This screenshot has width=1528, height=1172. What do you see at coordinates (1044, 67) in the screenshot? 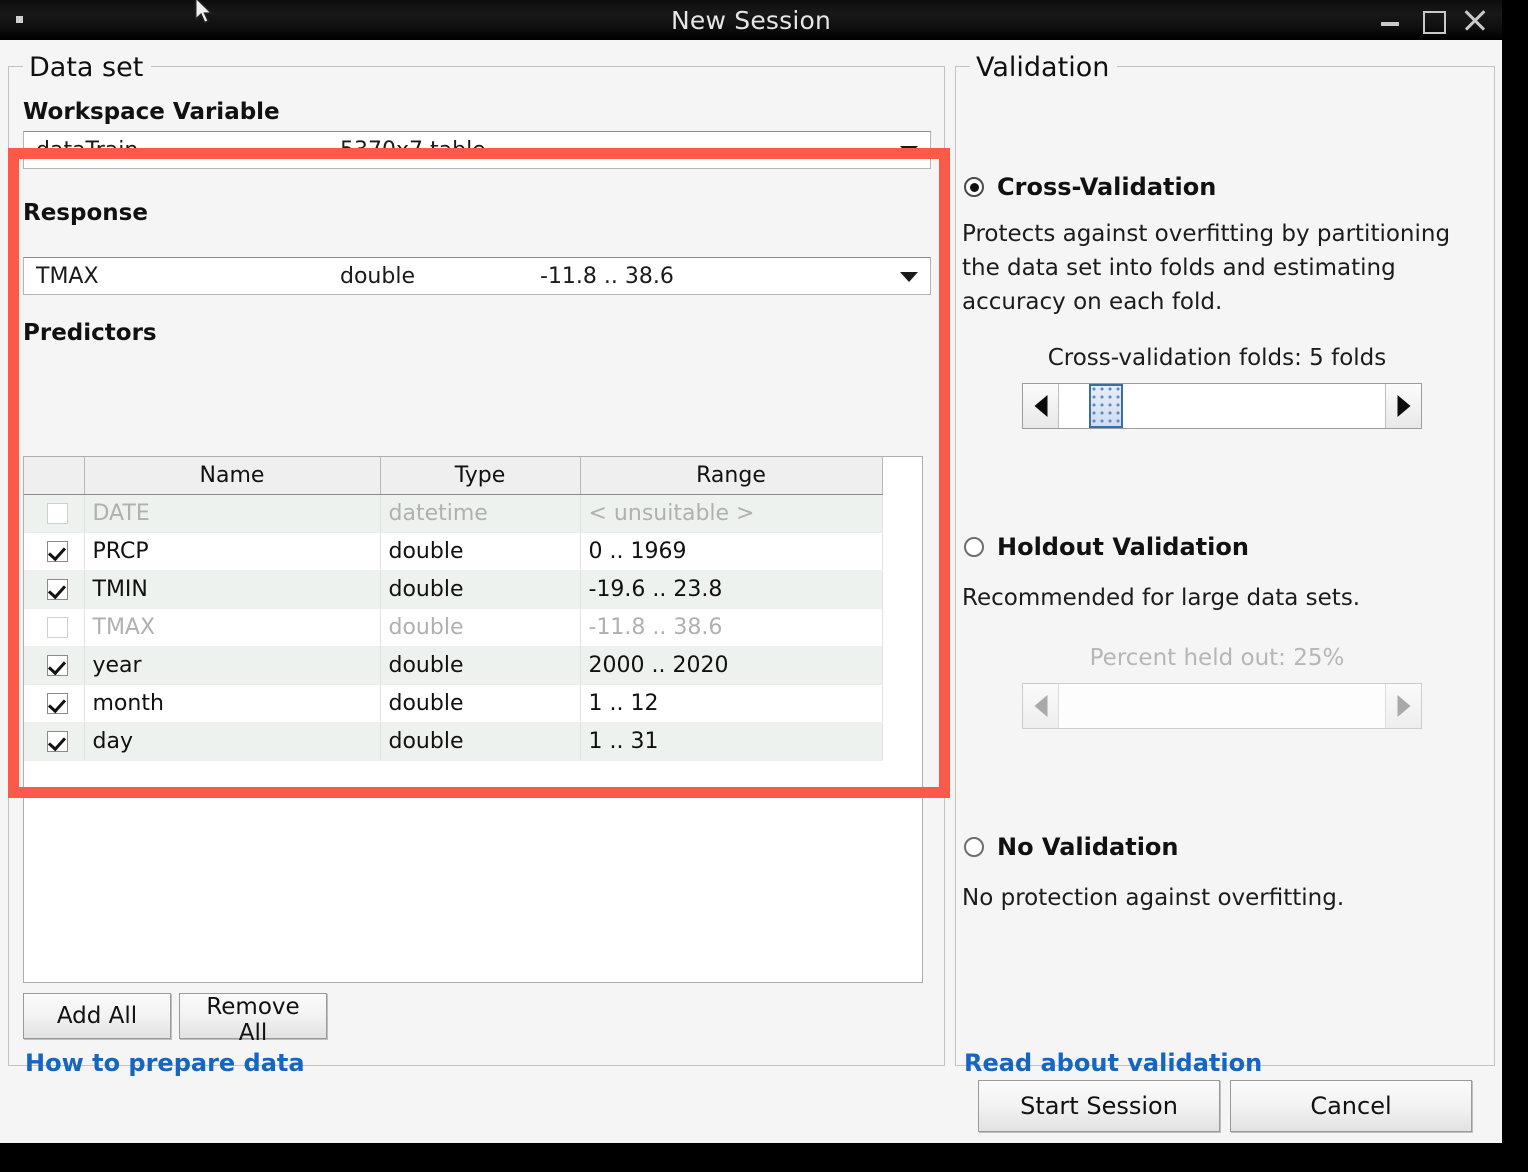
I see `validation-group-title: Validation` at bounding box center [1044, 67].